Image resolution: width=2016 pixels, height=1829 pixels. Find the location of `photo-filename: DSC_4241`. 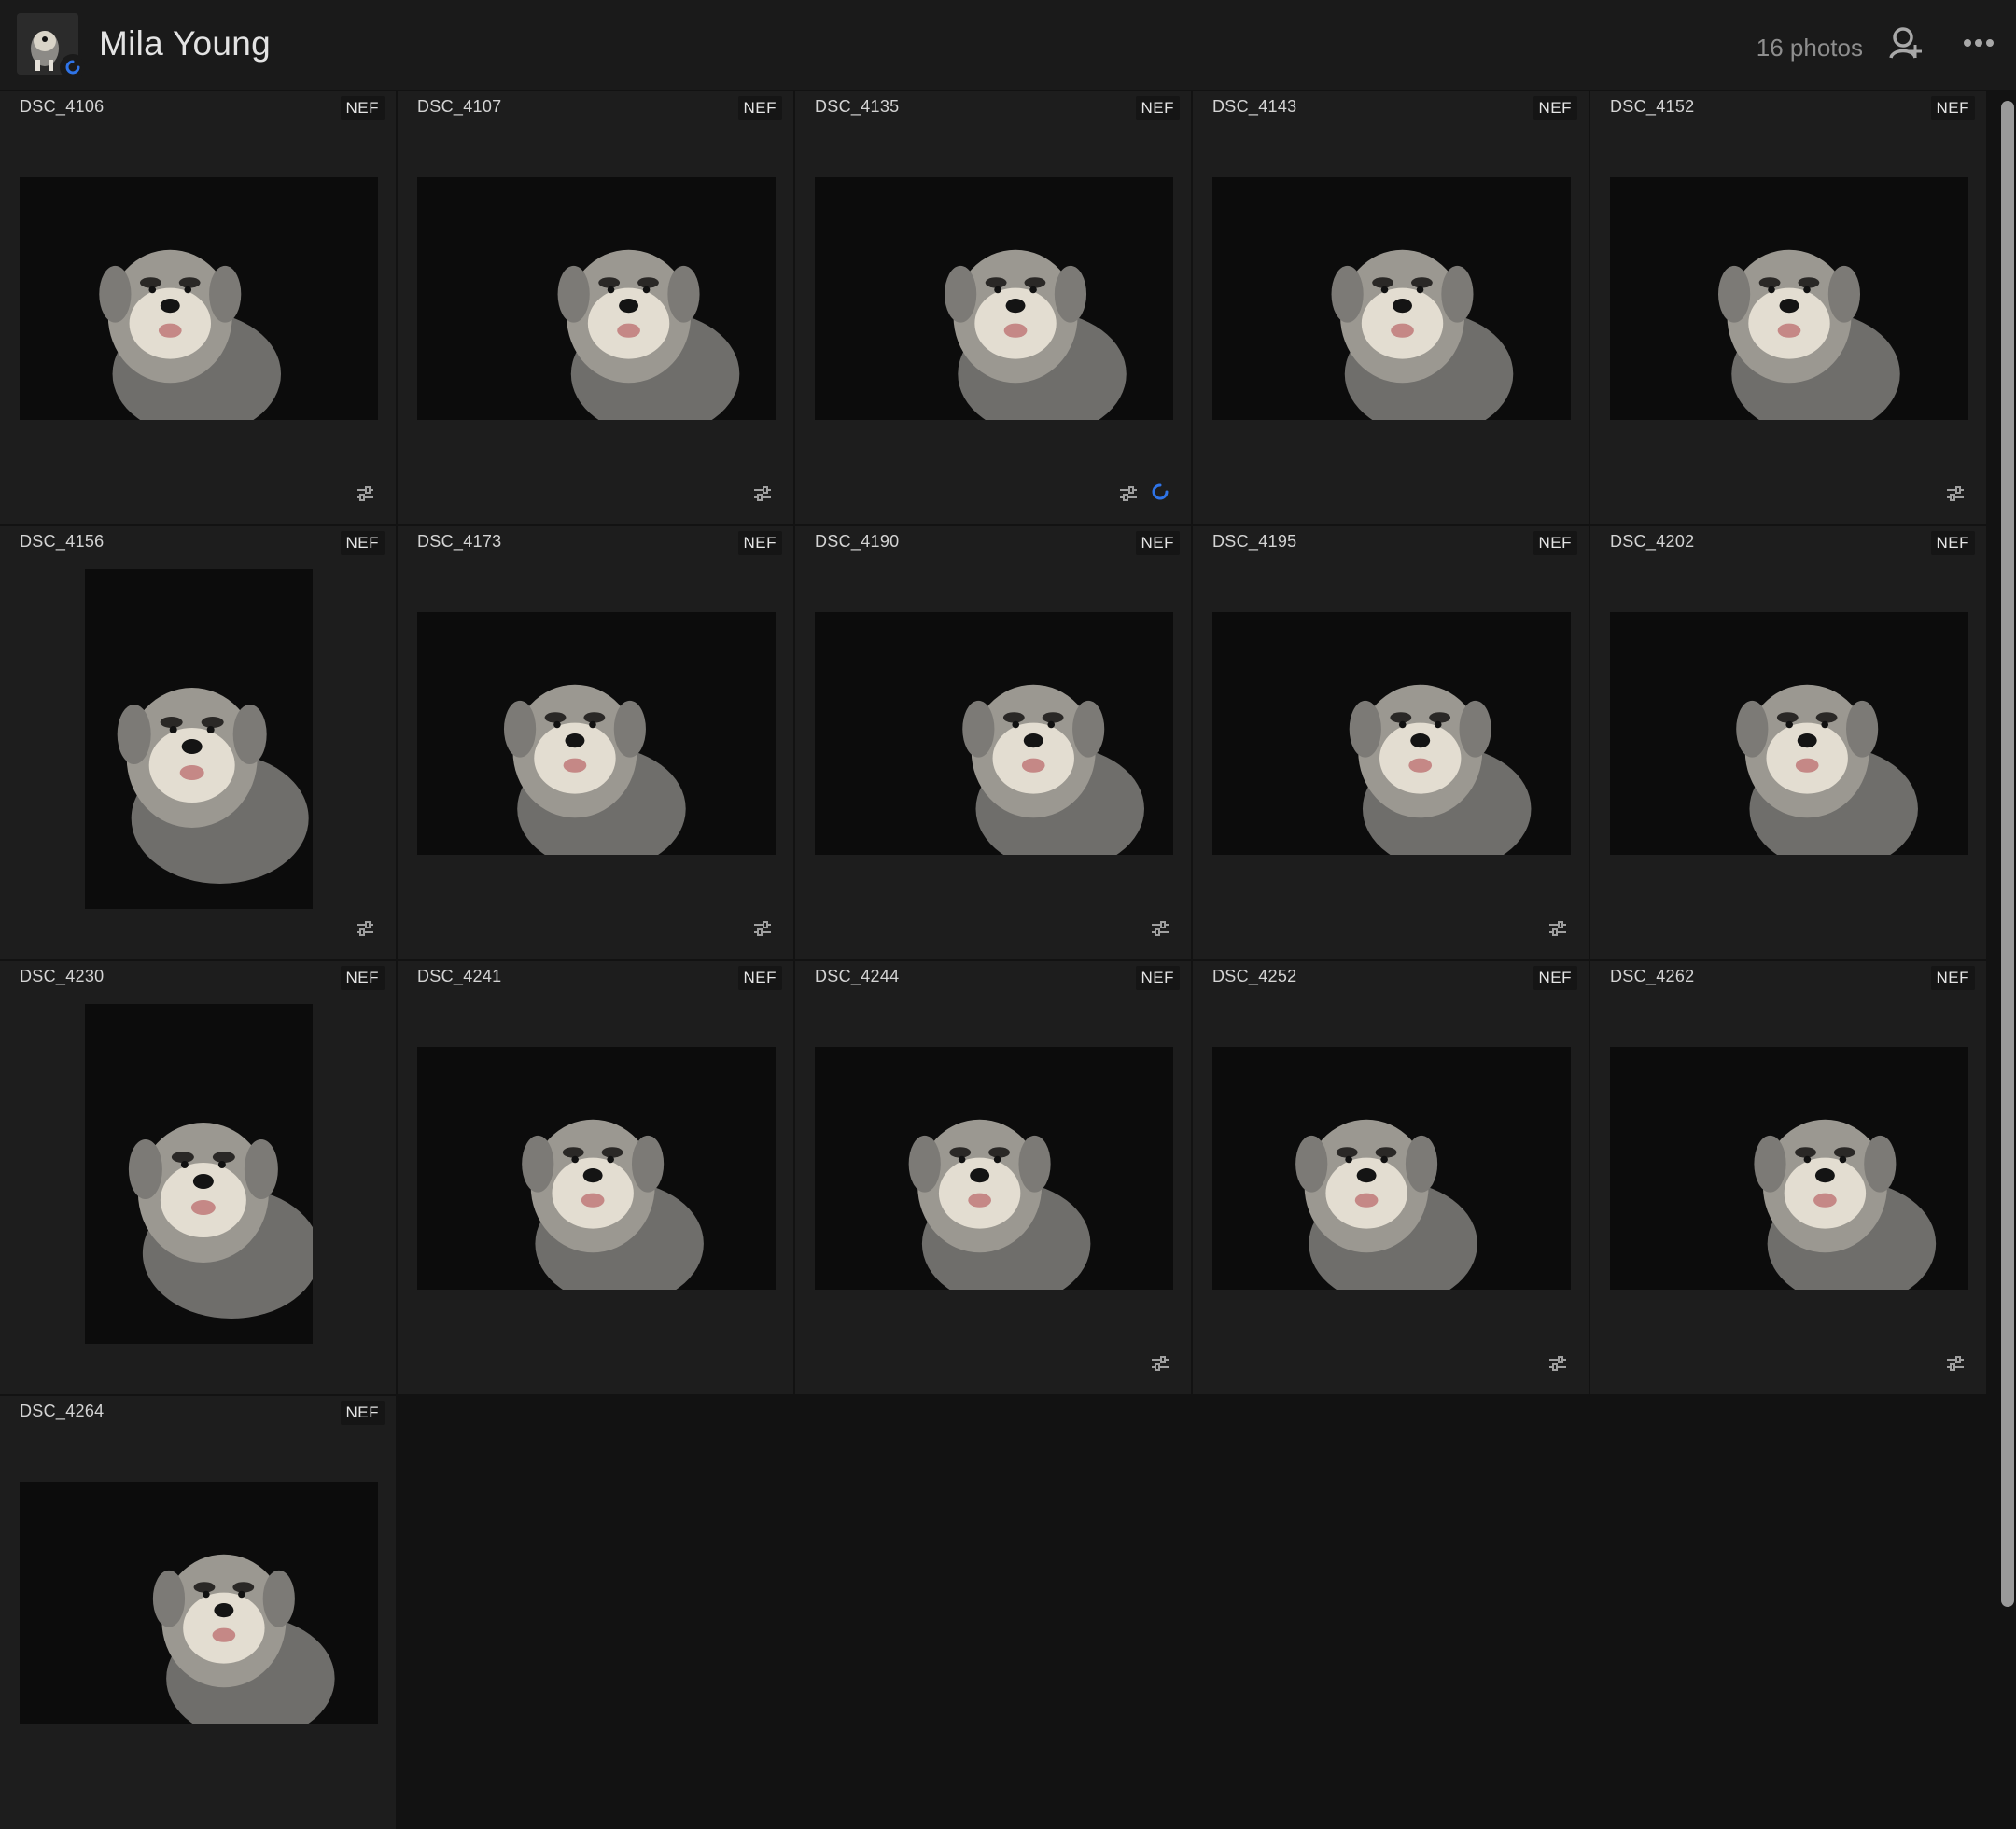

photo-filename: DSC_4241 is located at coordinates (459, 976).